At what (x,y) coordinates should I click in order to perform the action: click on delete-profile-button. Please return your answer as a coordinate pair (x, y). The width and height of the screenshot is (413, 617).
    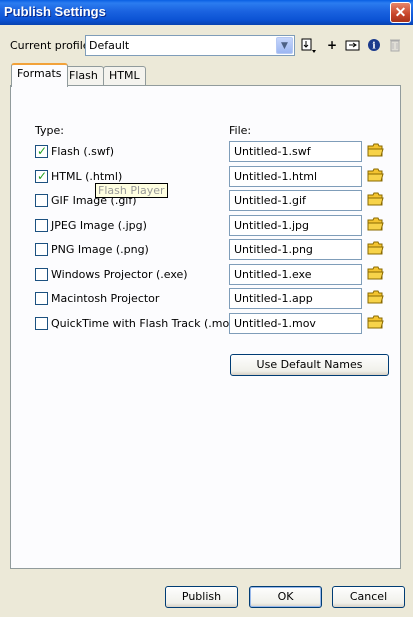
    Looking at the image, I should click on (395, 45).